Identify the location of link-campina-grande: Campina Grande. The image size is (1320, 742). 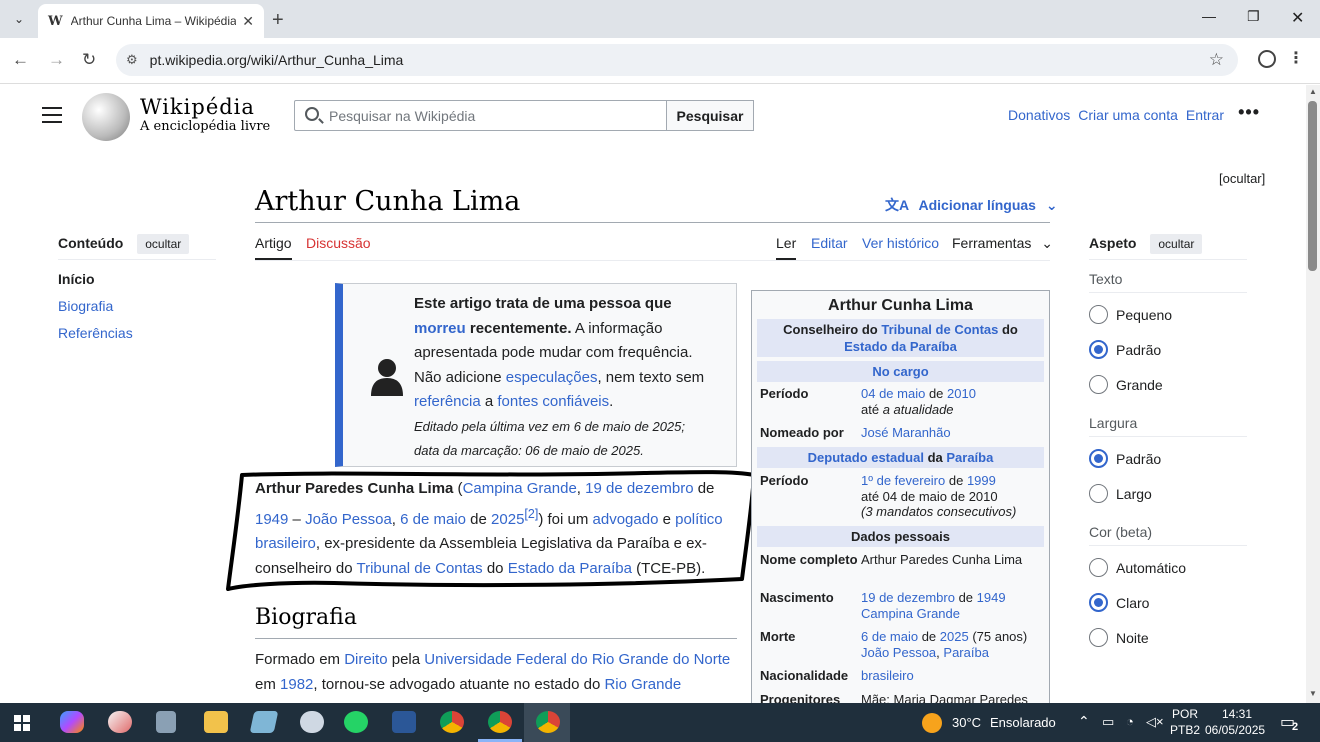
(910, 613).